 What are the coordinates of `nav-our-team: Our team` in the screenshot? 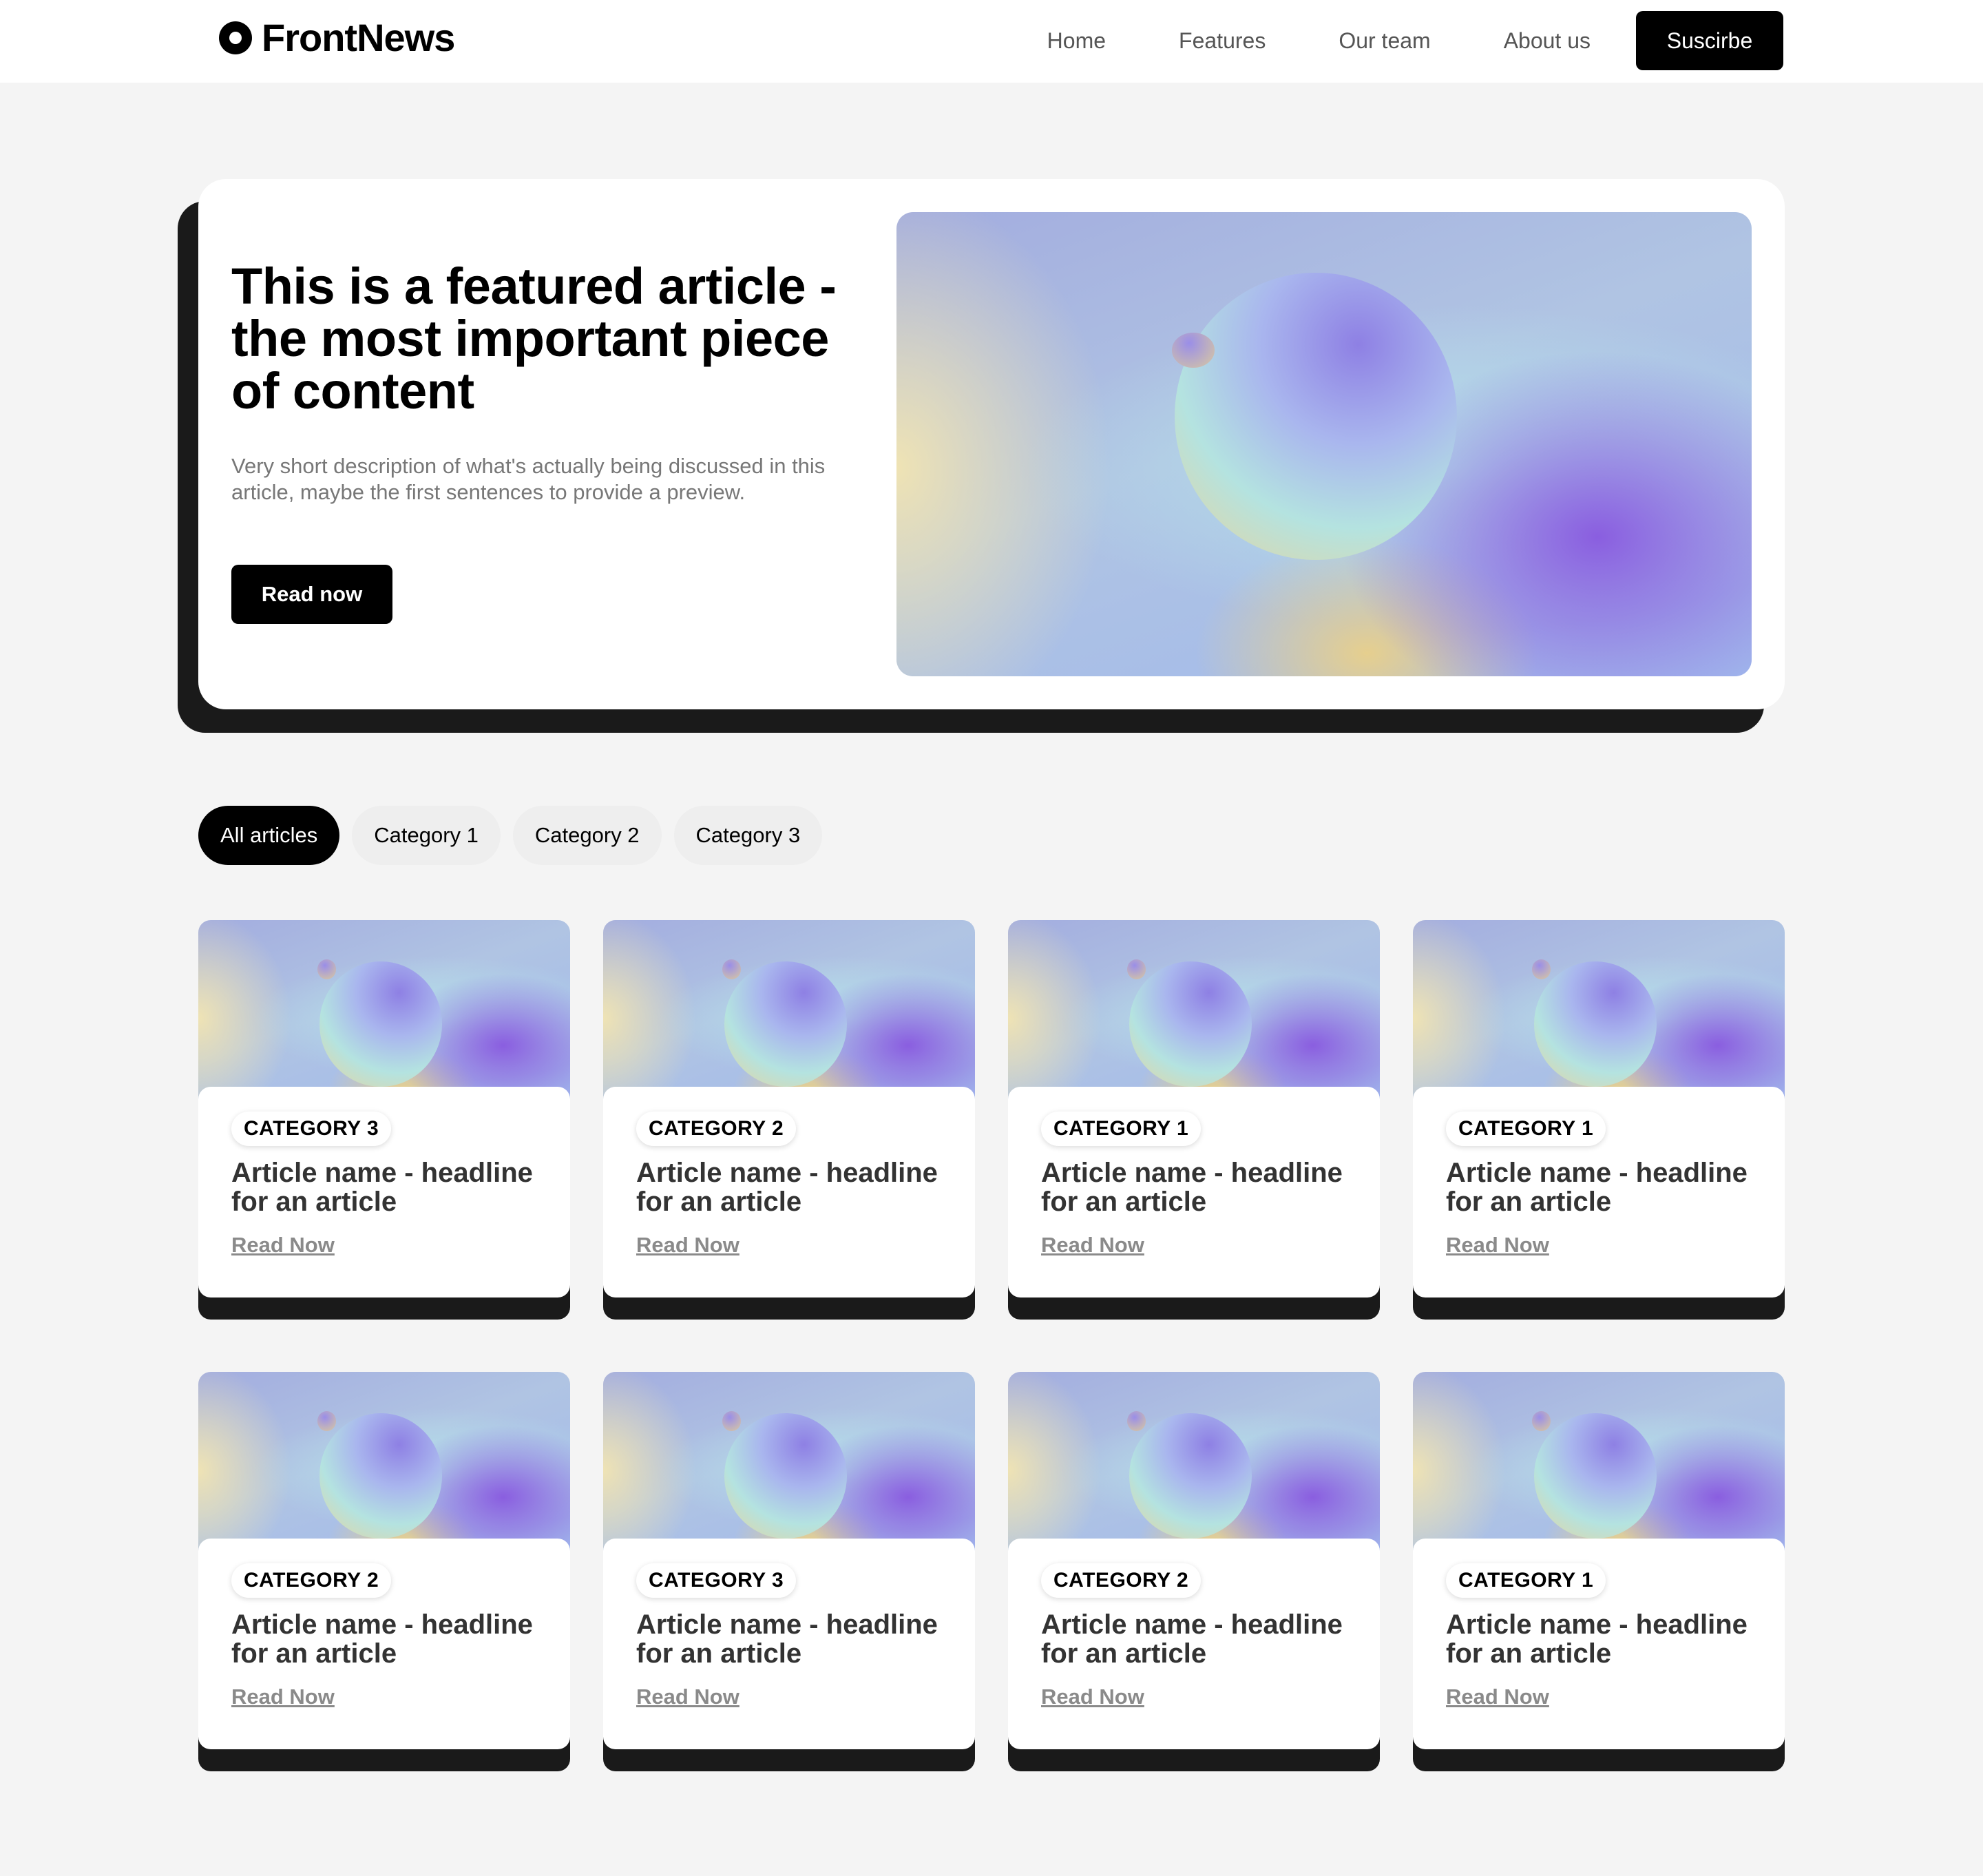 It's located at (1385, 40).